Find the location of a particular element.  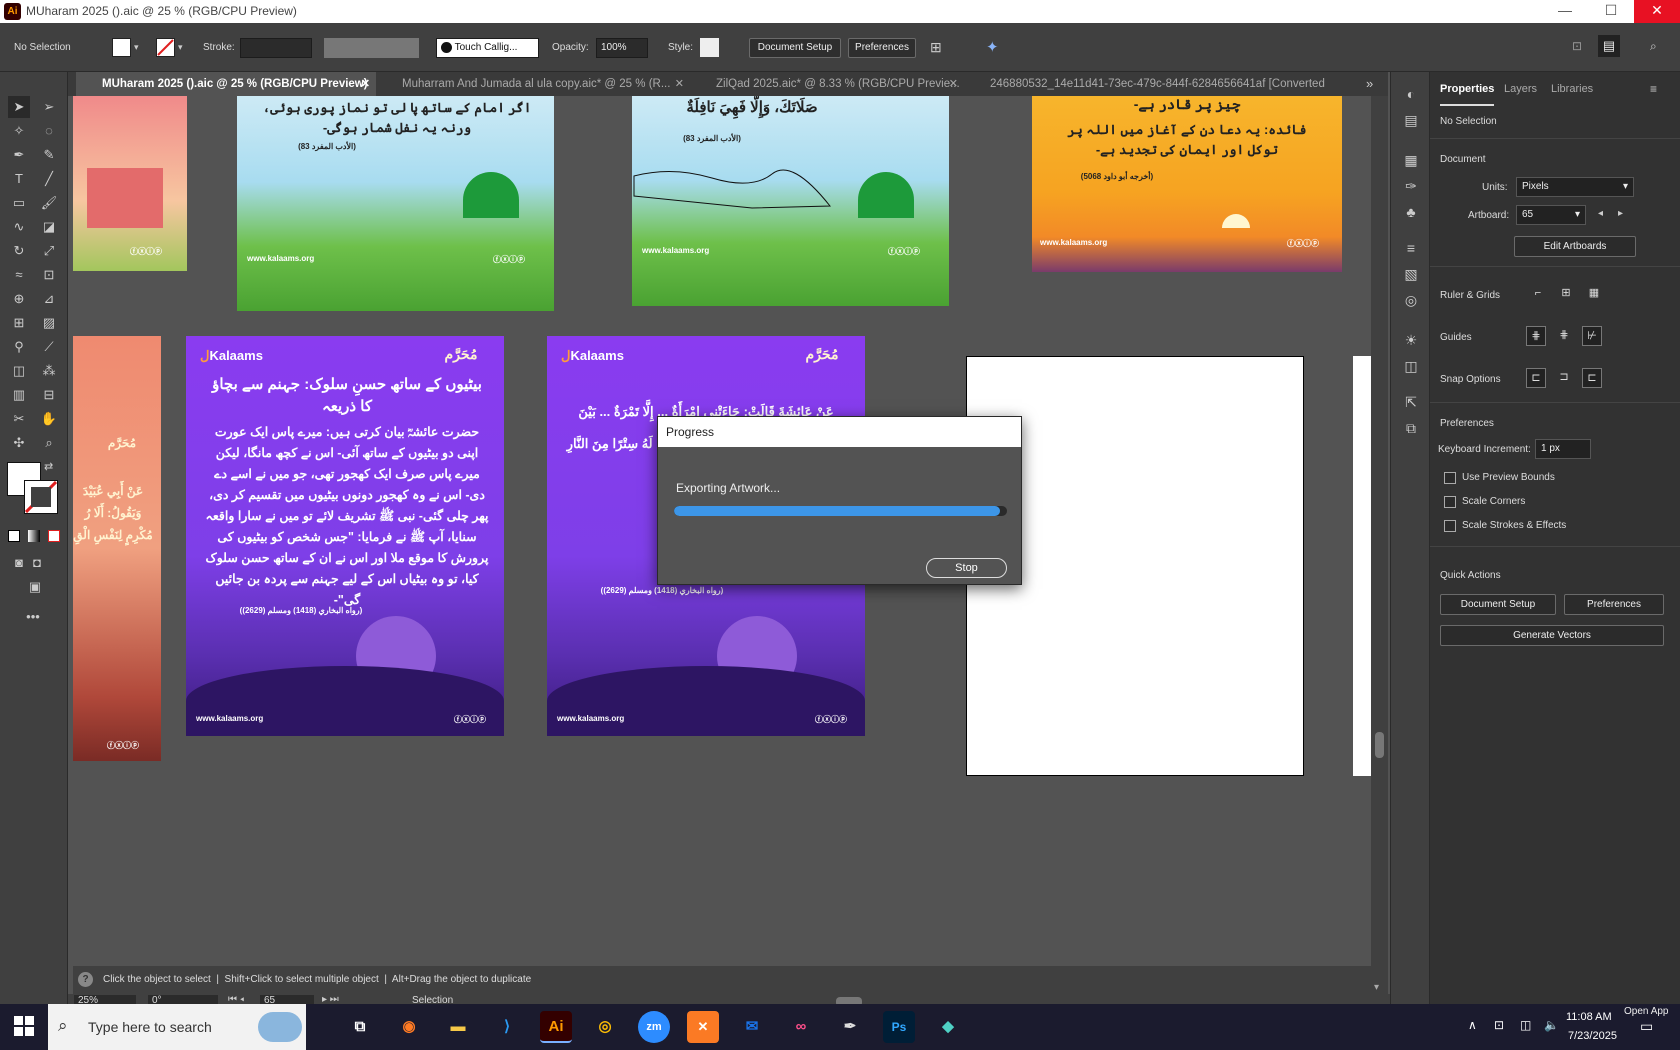

tray-chevron-icon: ∧ is located at coordinates (1472, 1025).